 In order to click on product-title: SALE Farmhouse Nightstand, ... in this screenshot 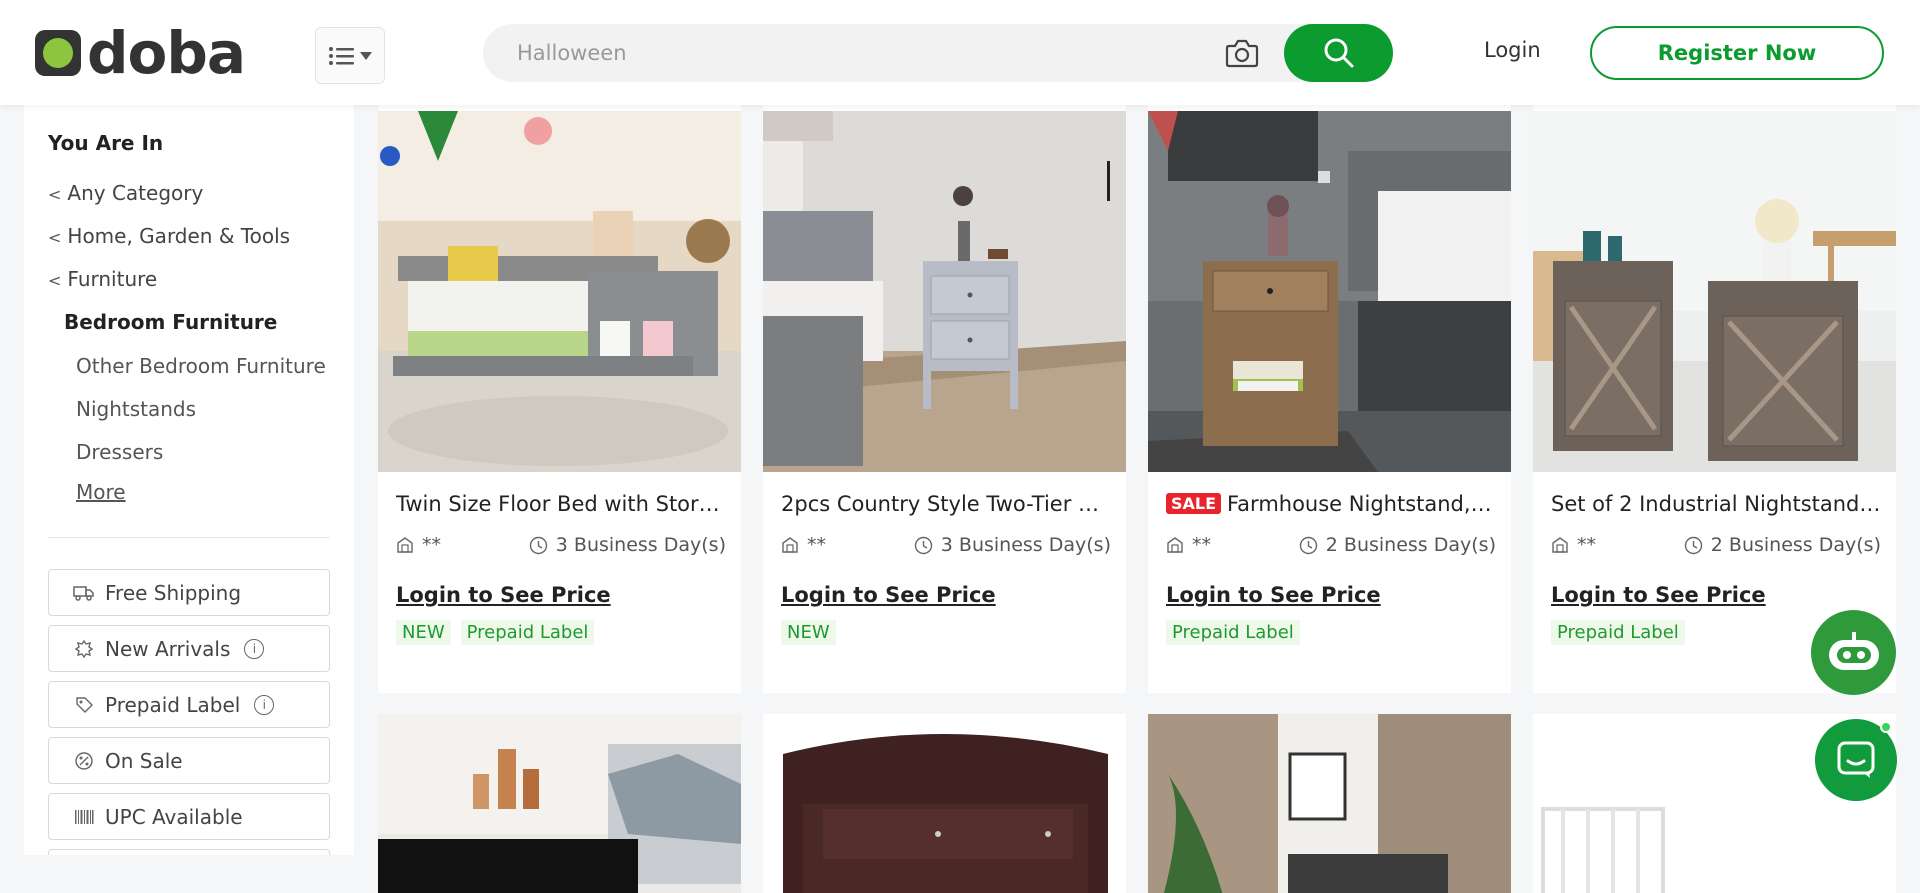, I will do `click(1331, 504)`.